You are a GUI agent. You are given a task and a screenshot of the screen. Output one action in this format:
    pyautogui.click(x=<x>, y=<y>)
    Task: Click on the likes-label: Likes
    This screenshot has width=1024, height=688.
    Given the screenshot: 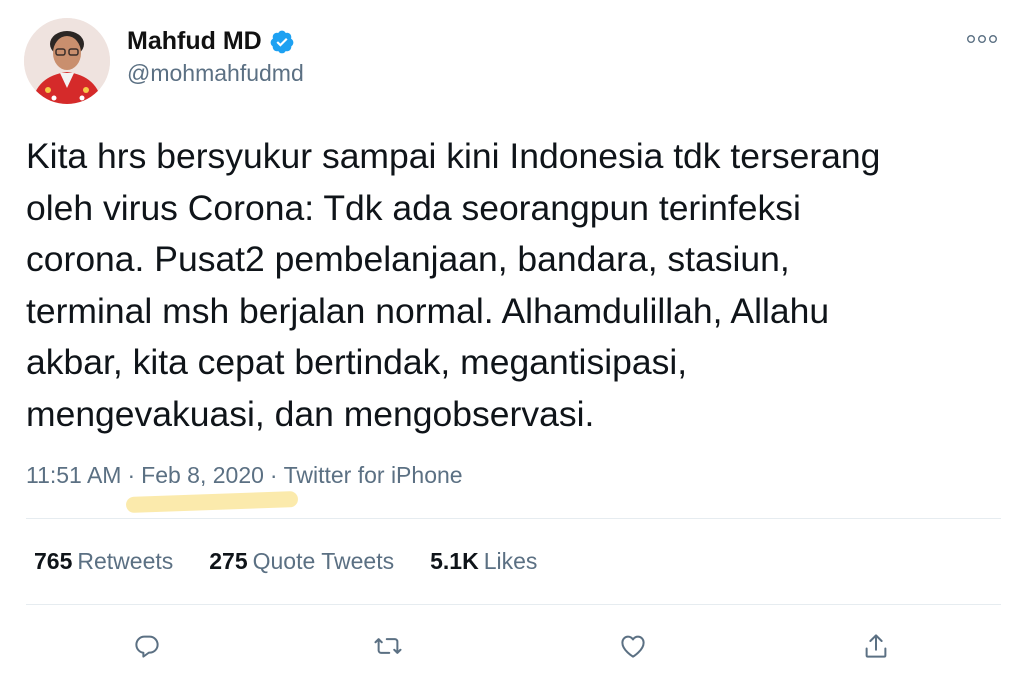 What is the action you would take?
    pyautogui.click(x=510, y=561)
    